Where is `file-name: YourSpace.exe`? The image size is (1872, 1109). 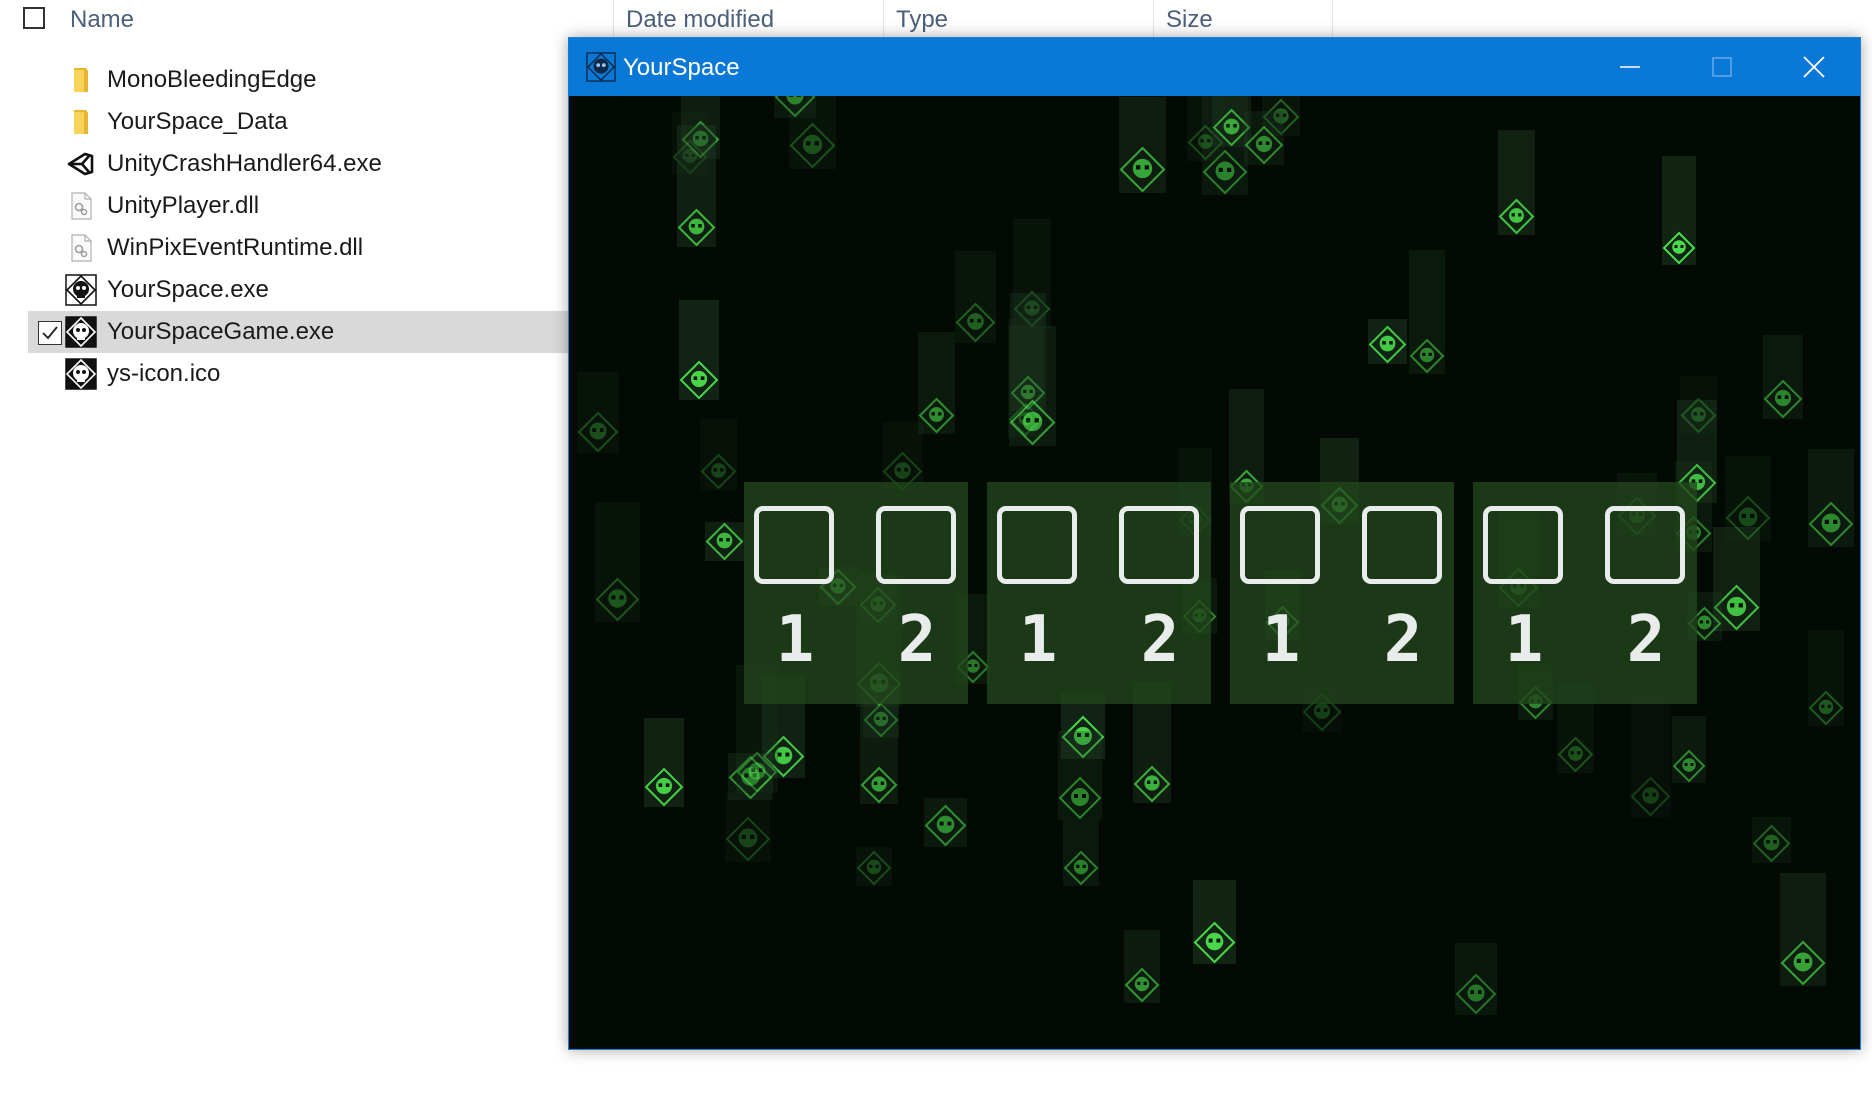 file-name: YourSpace.exe is located at coordinates (188, 289).